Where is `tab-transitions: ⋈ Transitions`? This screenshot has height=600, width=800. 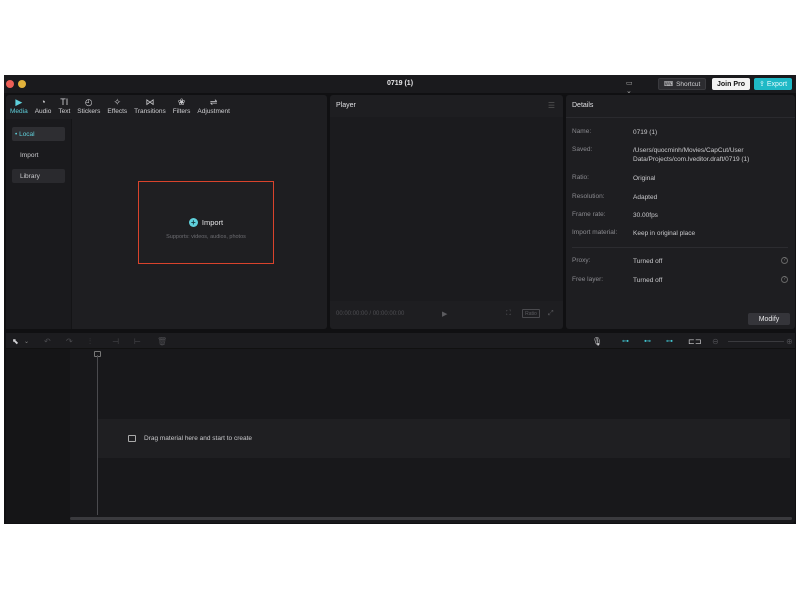
tab-transitions: ⋈ Transitions is located at coordinates (150, 107).